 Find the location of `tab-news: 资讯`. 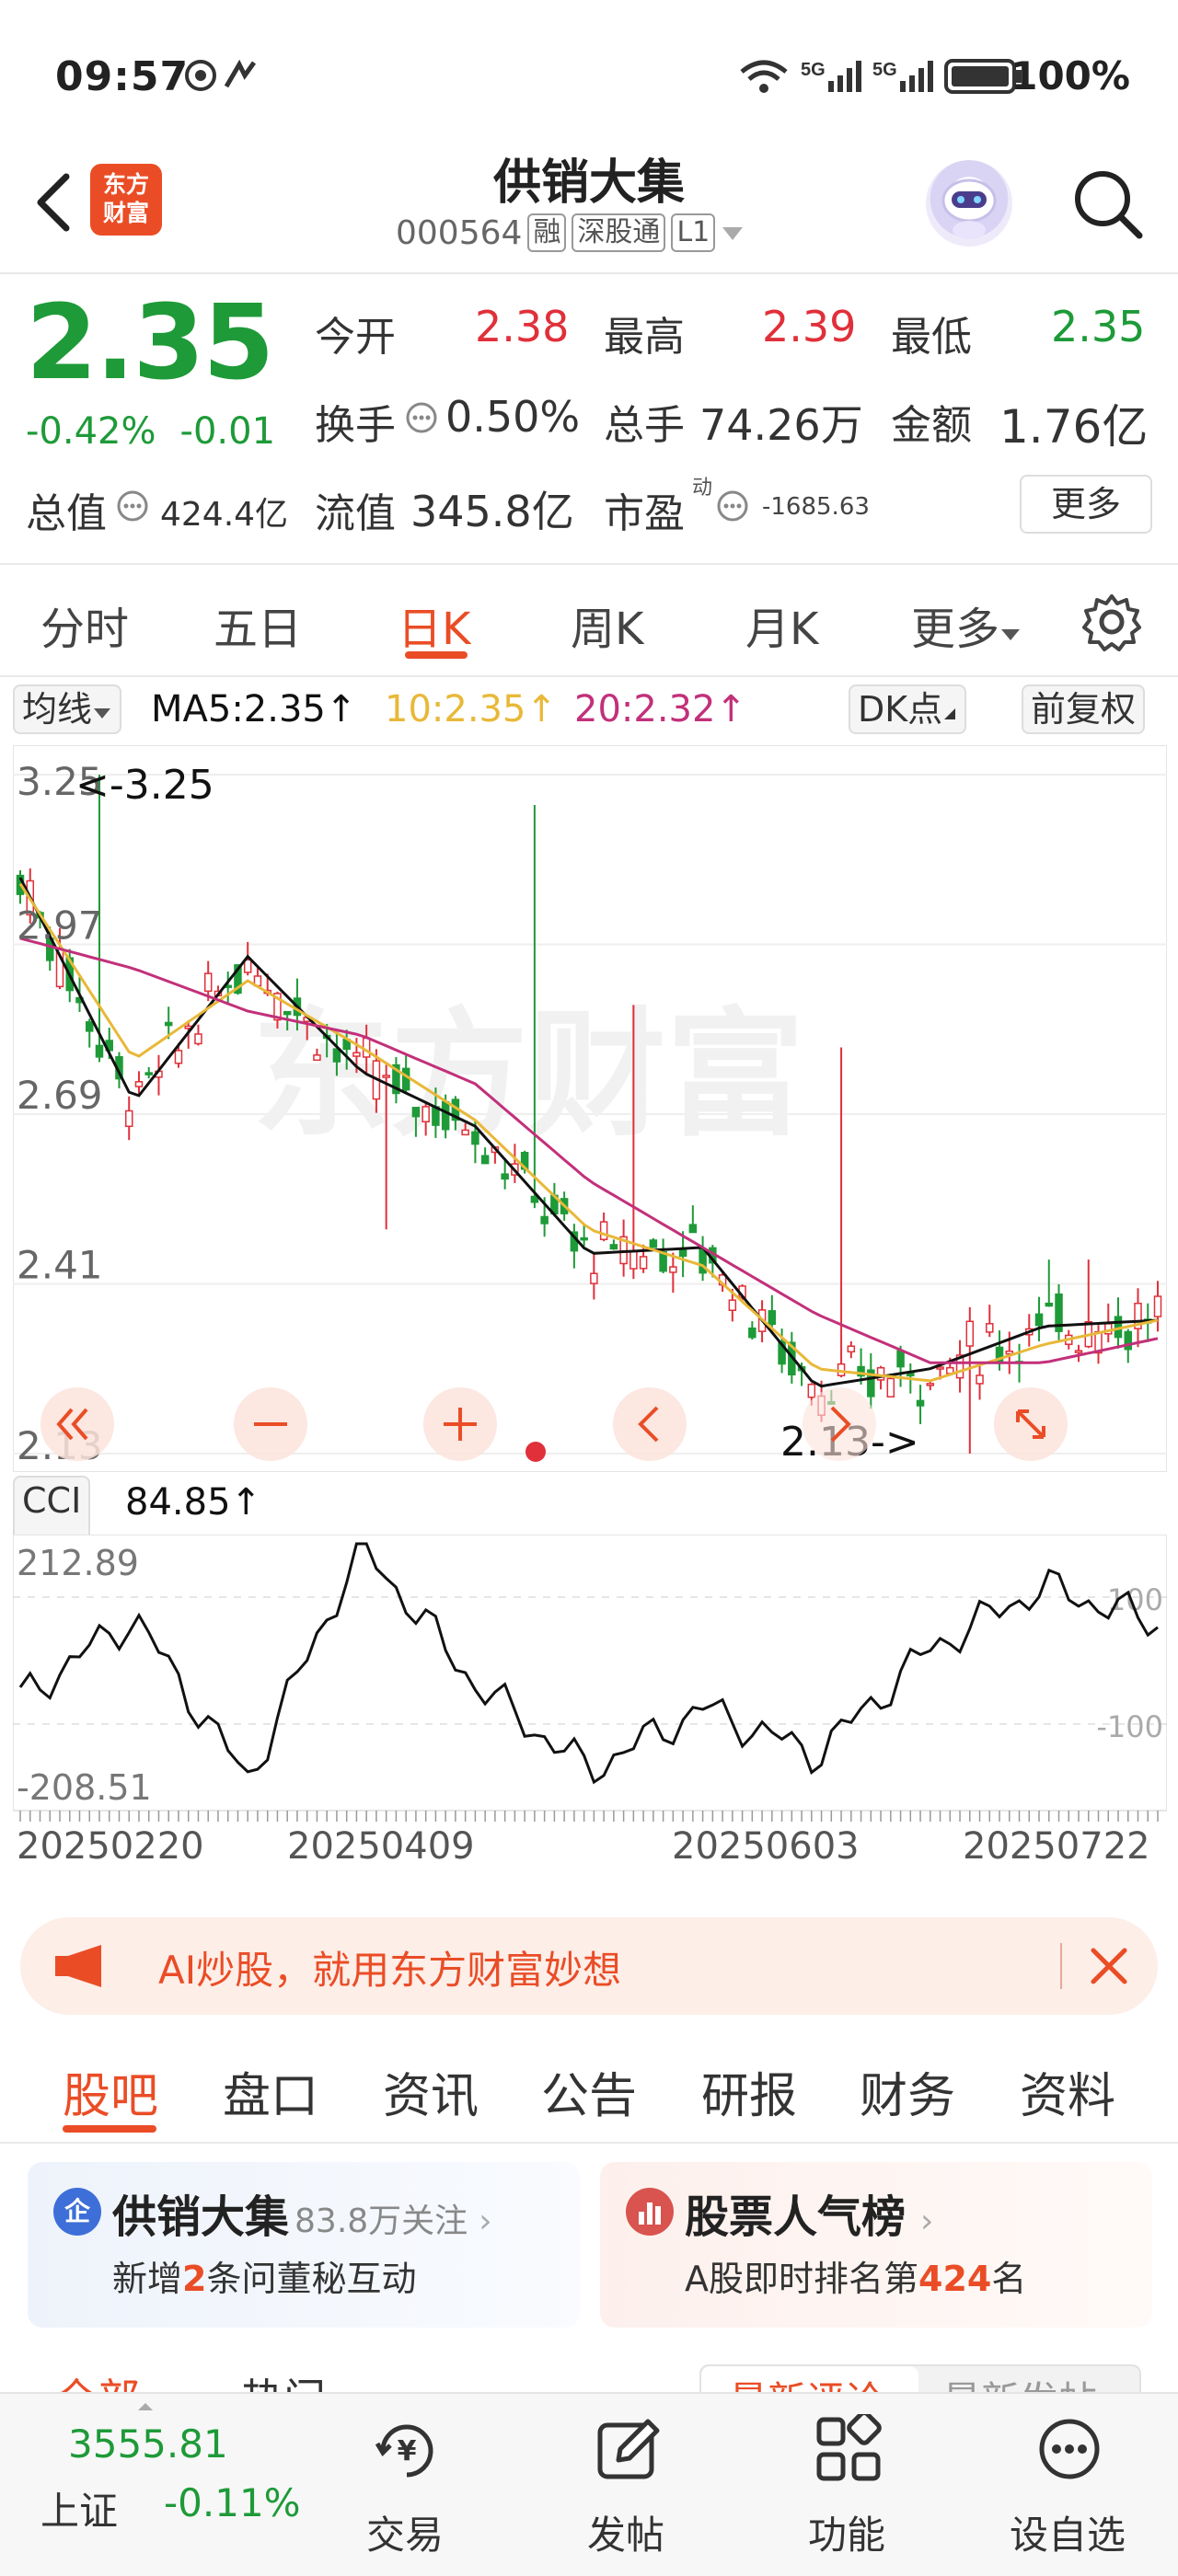

tab-news: 资讯 is located at coordinates (431, 2091).